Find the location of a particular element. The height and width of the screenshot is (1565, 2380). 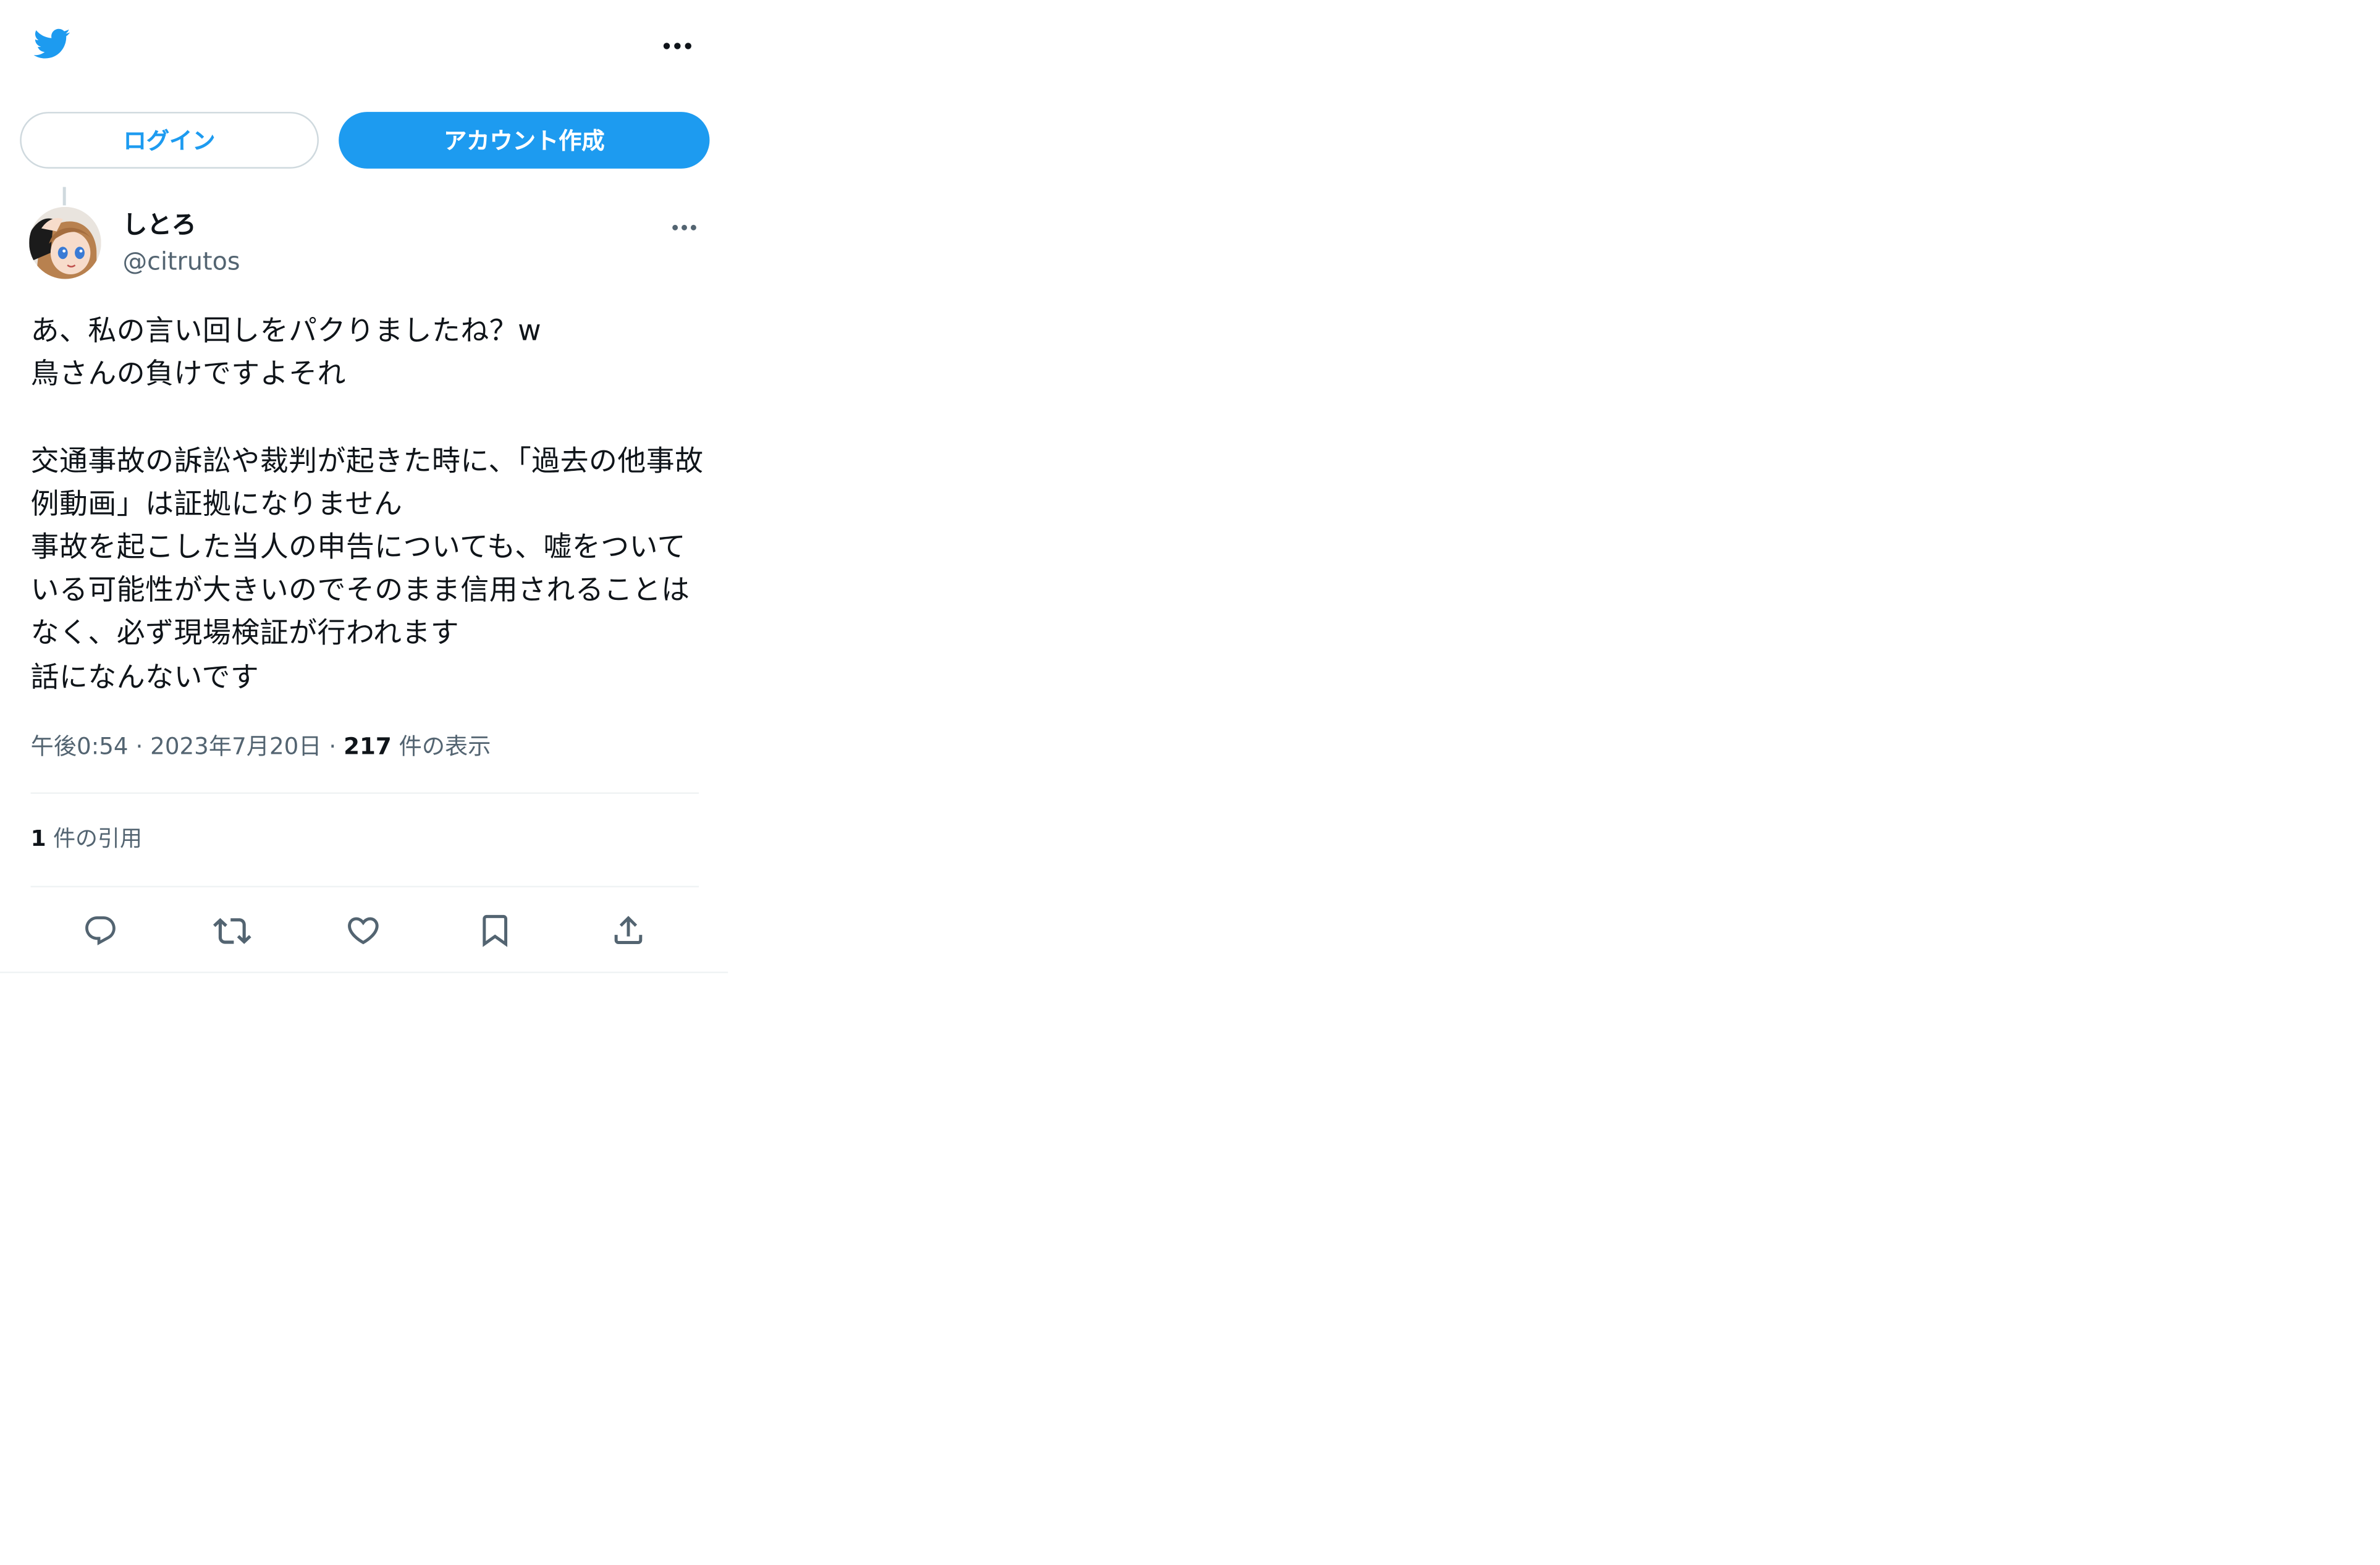

twitter-bird-icon is located at coordinates (51, 44).